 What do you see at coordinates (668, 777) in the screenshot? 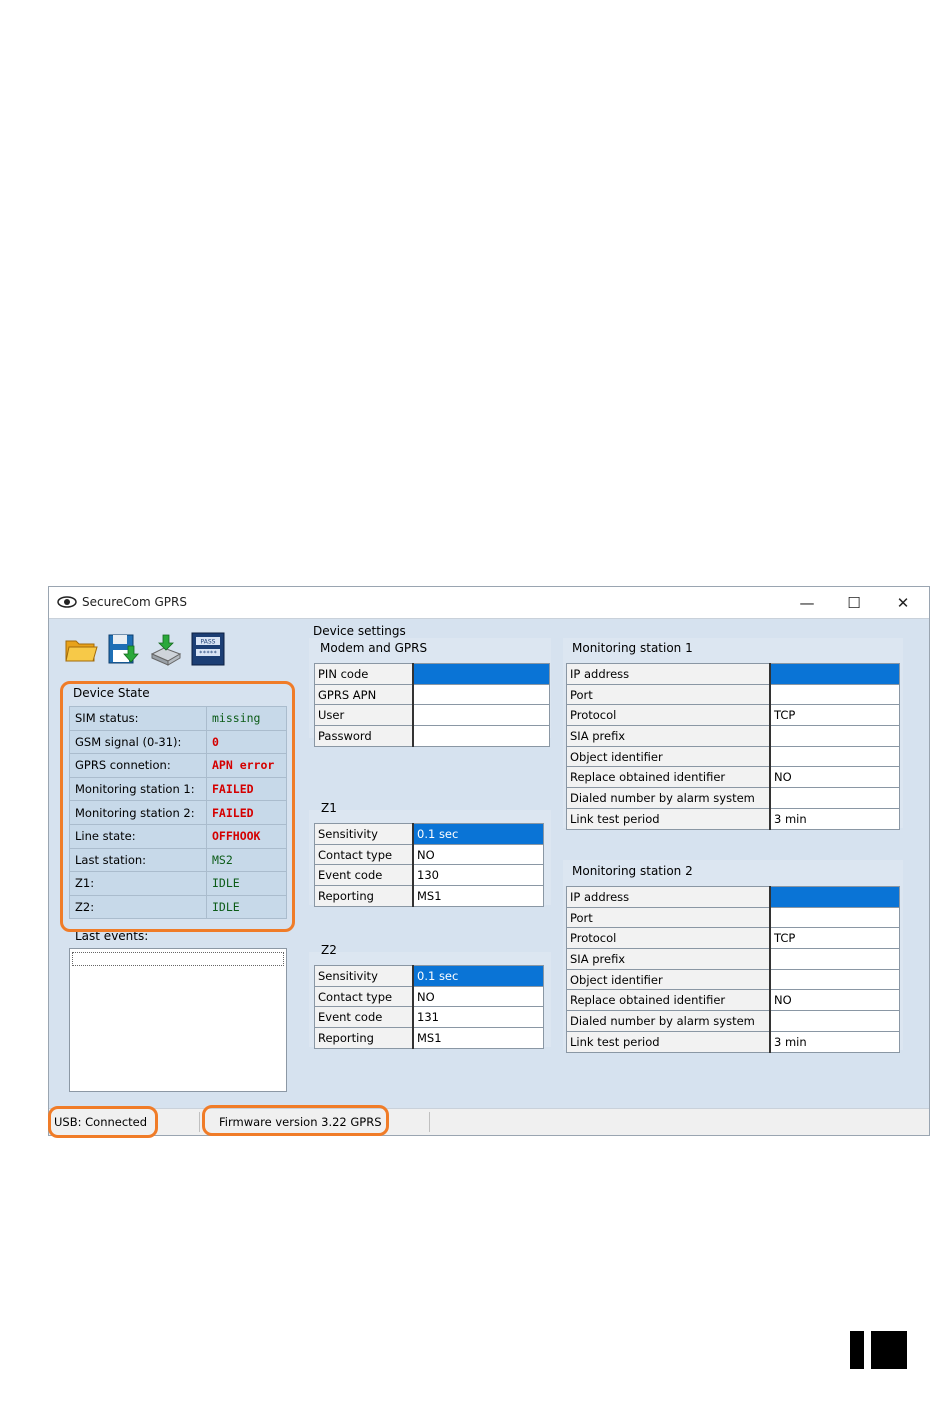
I see `ms1-property-label: Replace obtained identifier` at bounding box center [668, 777].